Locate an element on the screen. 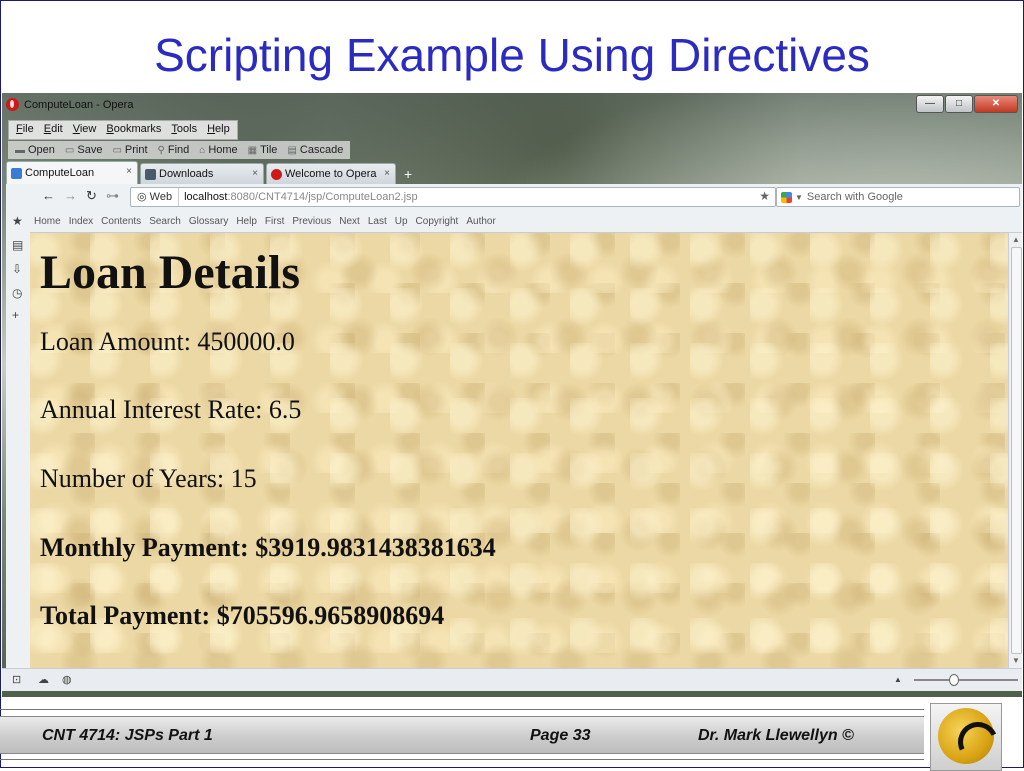 This screenshot has width=1024, height=771. search-input: ▼ Search with Google is located at coordinates (898, 197).